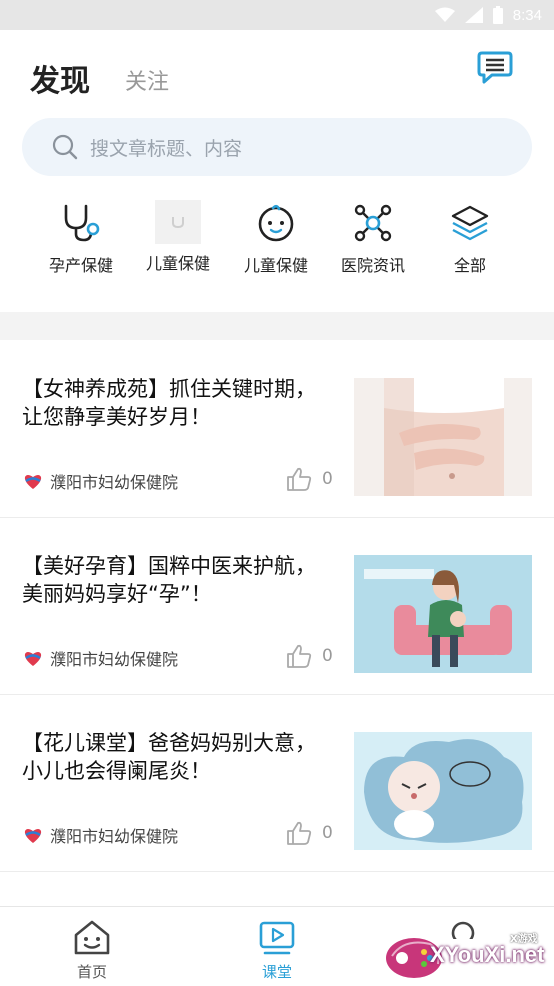  I want to click on message-button, so click(495, 68).